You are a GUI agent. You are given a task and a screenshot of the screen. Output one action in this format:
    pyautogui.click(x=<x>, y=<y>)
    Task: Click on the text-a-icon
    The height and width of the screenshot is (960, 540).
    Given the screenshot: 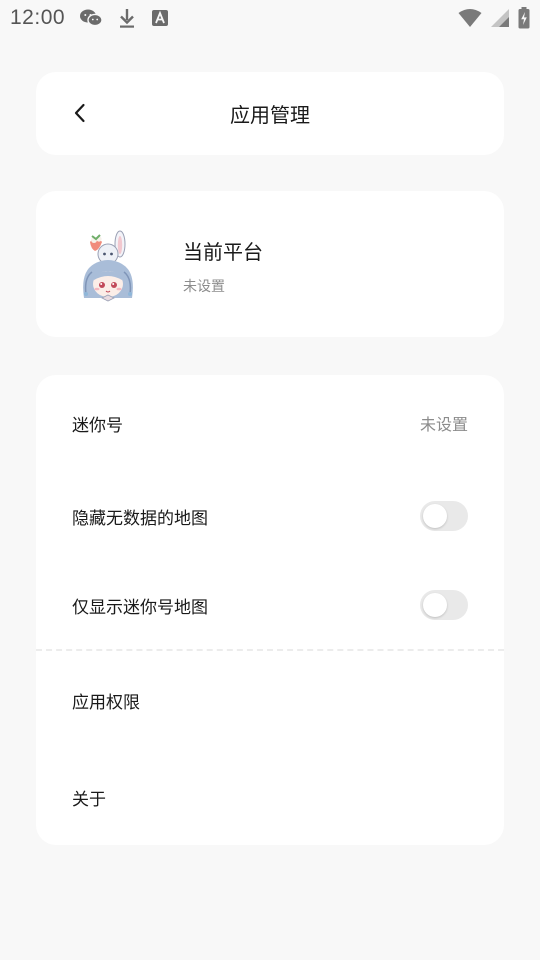 What is the action you would take?
    pyautogui.click(x=160, y=18)
    